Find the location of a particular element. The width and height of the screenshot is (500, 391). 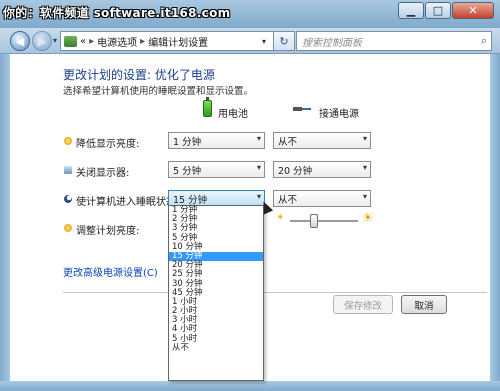

dim-display-plugged-select: 从不 ▾ is located at coordinates (322, 140).